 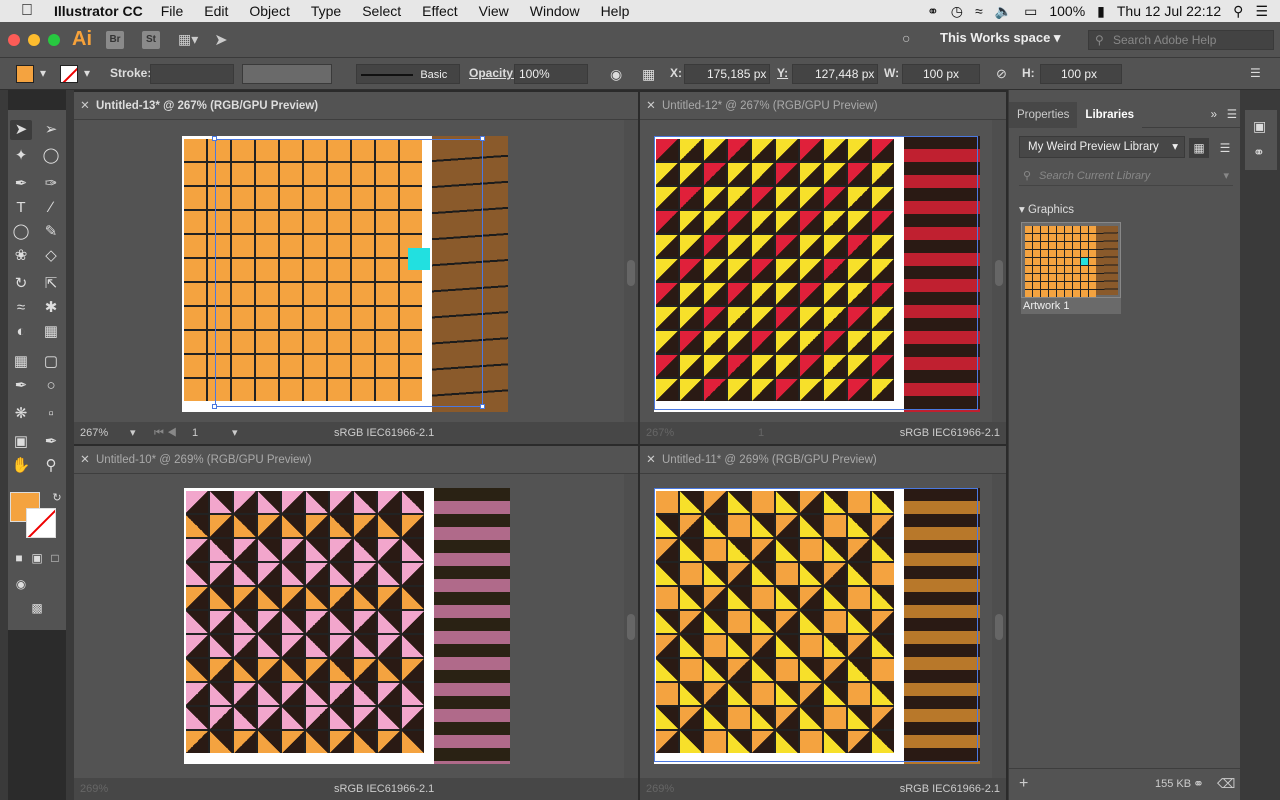 What do you see at coordinates (98, 11) in the screenshot?
I see `app-menu: Illustrator CC` at bounding box center [98, 11].